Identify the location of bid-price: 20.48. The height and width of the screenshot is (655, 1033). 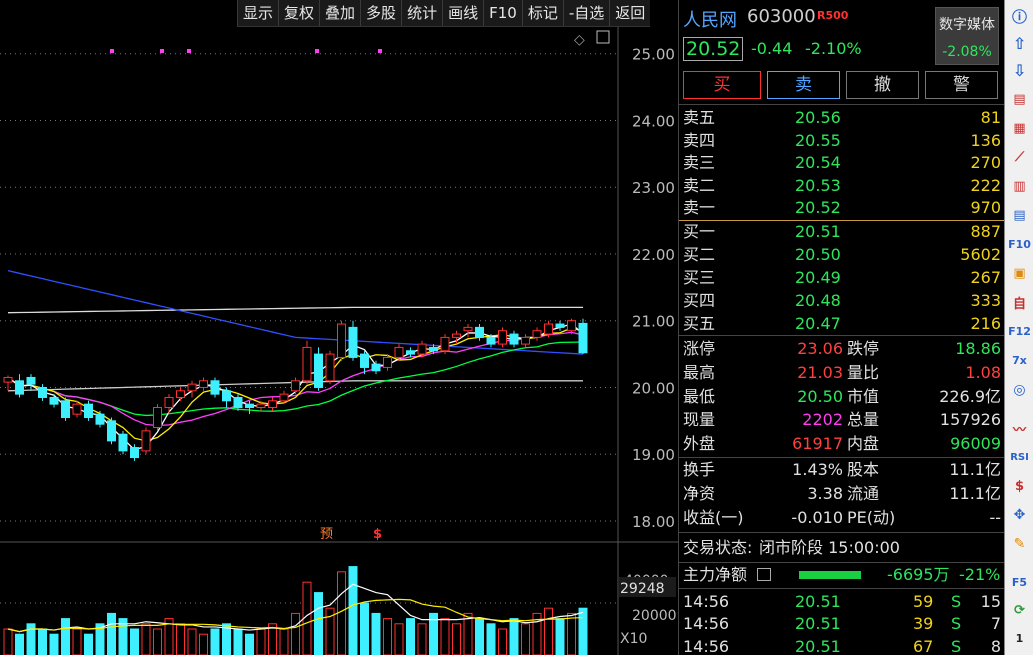
(818, 300).